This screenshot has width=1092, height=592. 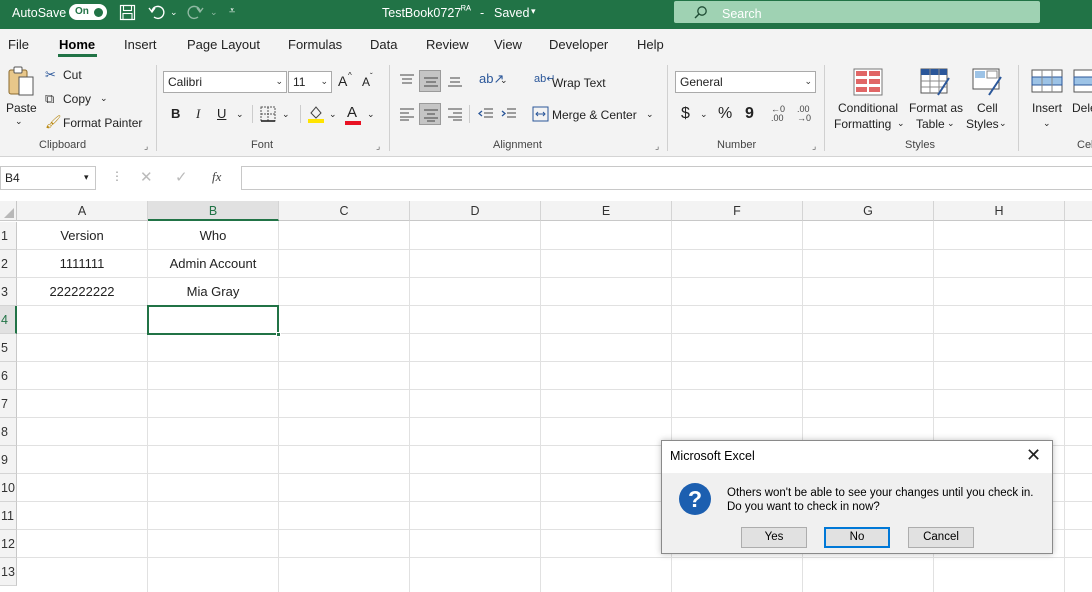 What do you see at coordinates (1082, 108) in the screenshot?
I see `delete-cells-button: Dele` at bounding box center [1082, 108].